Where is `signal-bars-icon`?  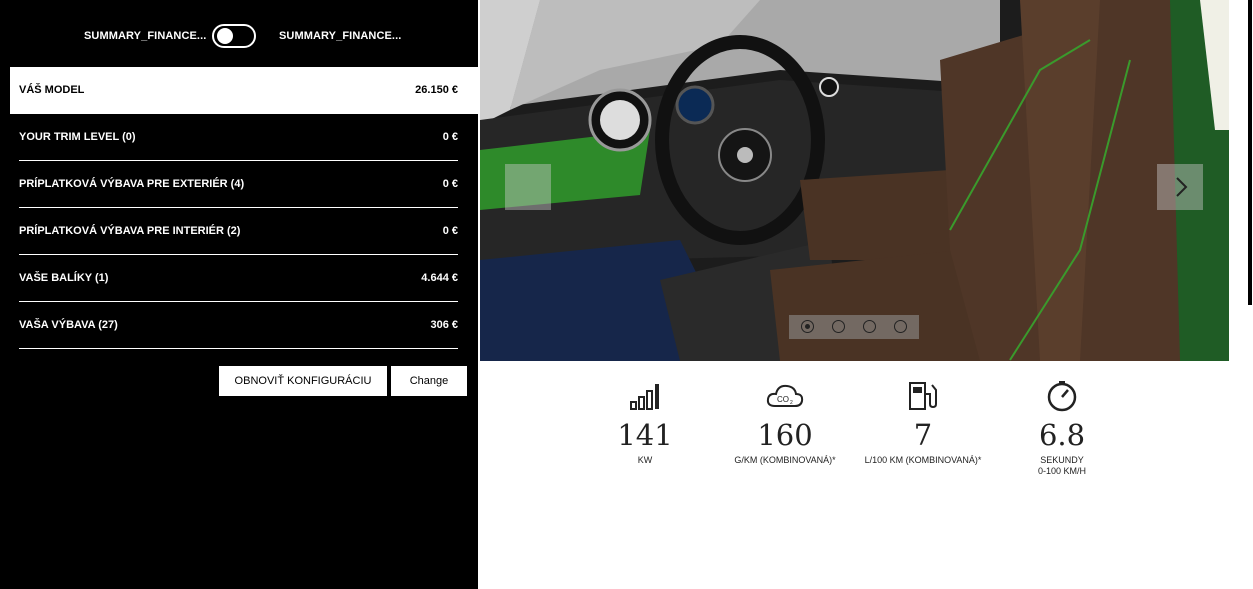 signal-bars-icon is located at coordinates (644, 397).